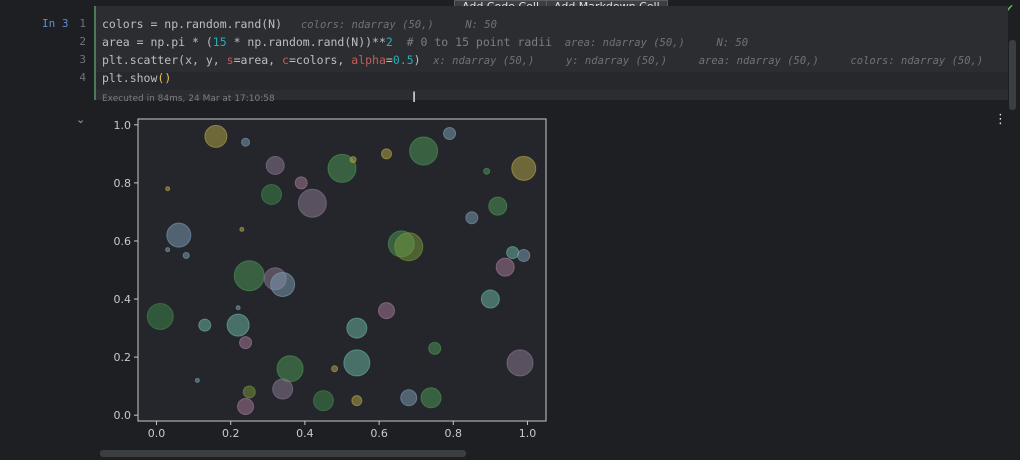 The height and width of the screenshot is (460, 1020). What do you see at coordinates (389, 60) in the screenshot?
I see `code-token: =` at bounding box center [389, 60].